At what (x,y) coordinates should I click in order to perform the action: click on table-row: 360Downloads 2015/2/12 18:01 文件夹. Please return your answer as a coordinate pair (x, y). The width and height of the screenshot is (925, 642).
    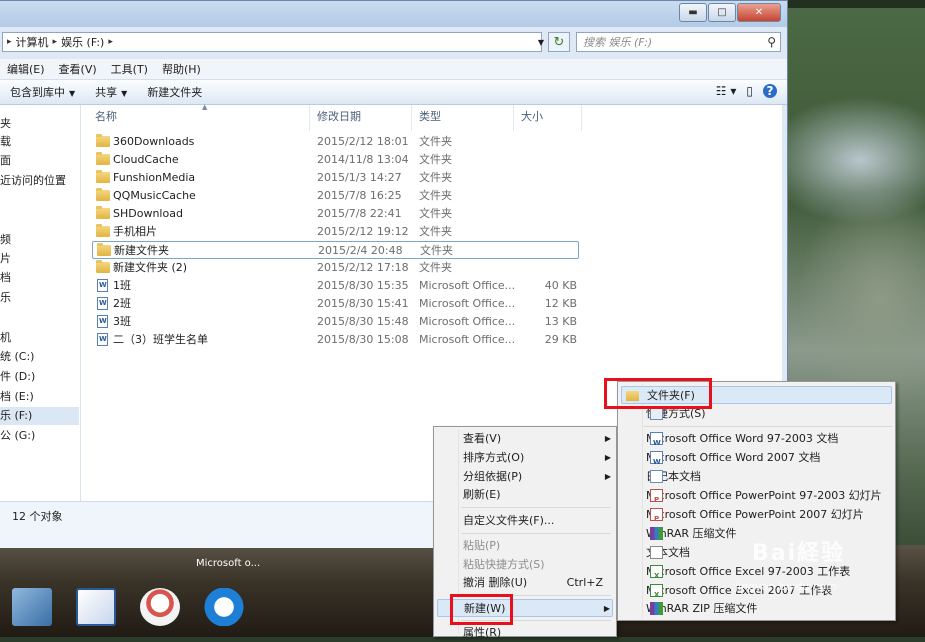
    Looking at the image, I should click on (337, 142).